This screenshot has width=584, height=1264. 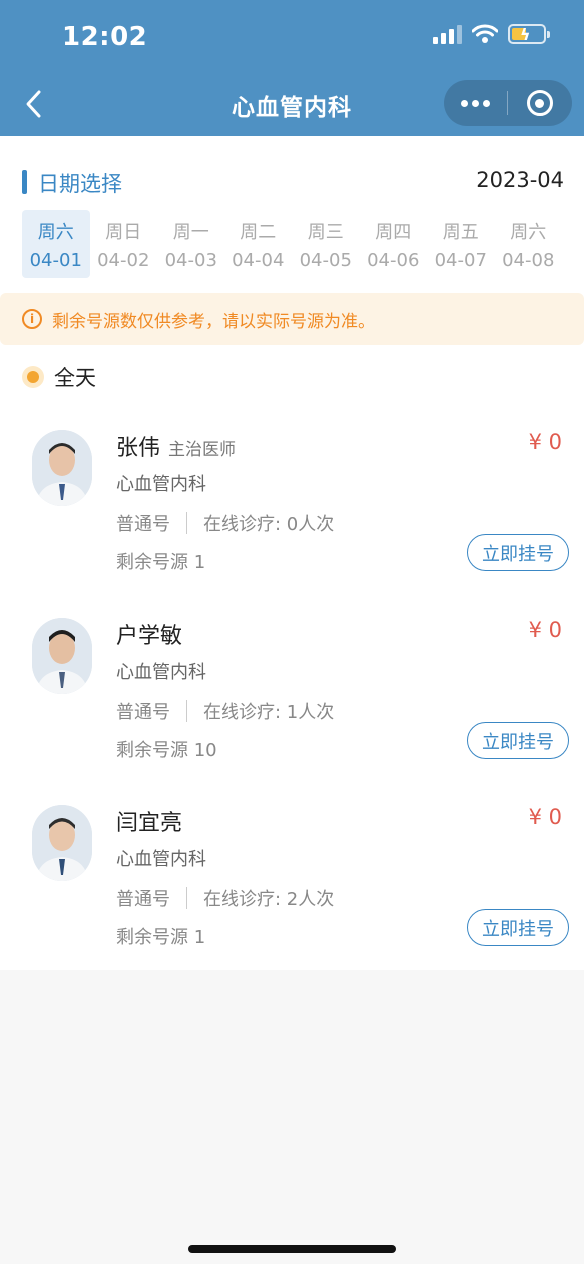 I want to click on status-icons: ϟ, so click(x=491, y=34).